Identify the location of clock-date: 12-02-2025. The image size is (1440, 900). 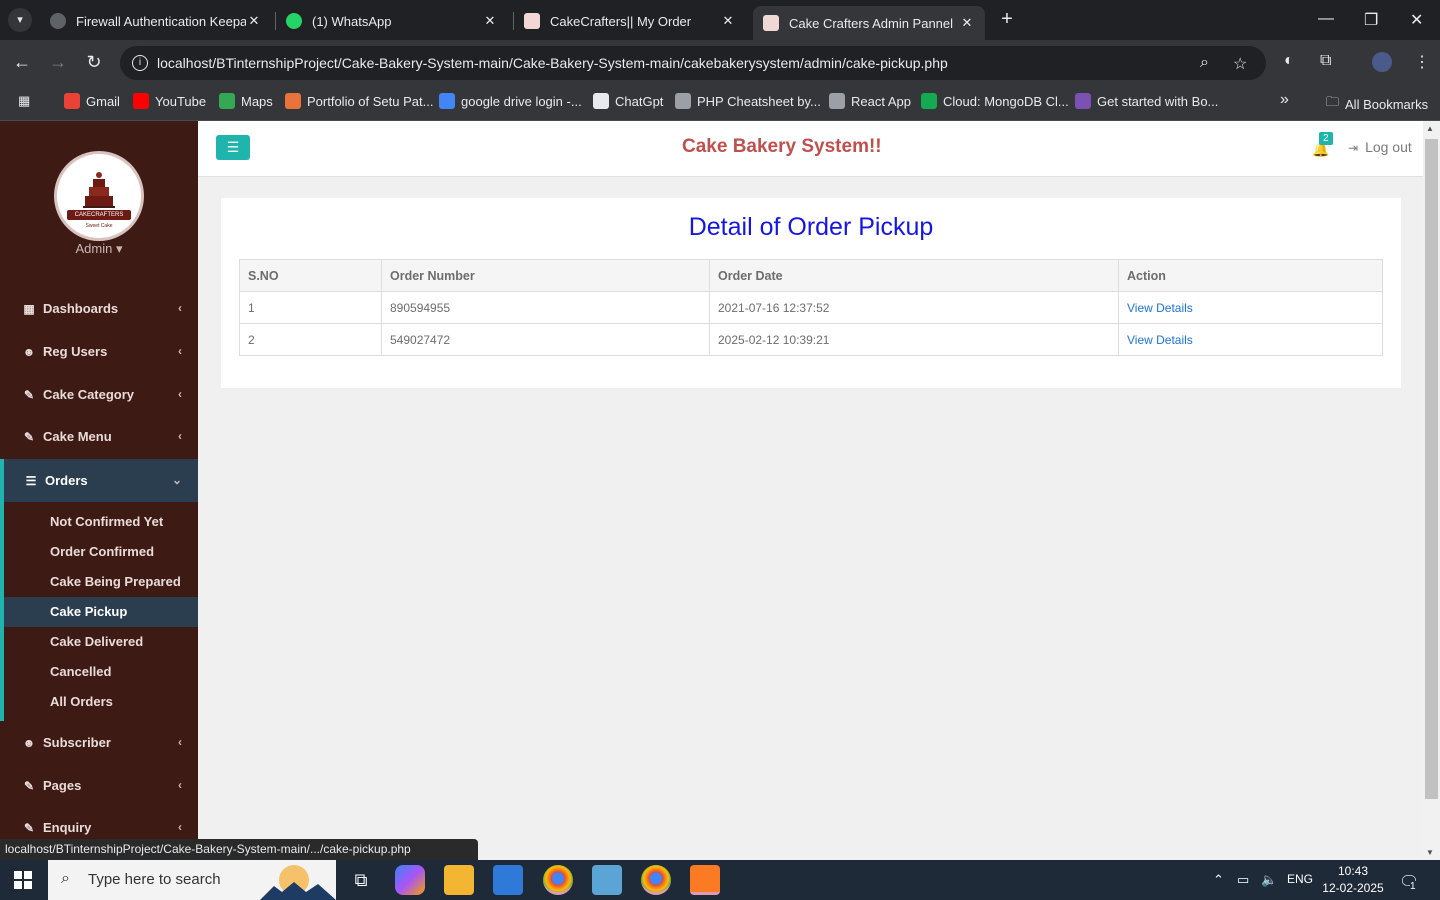
(1353, 888).